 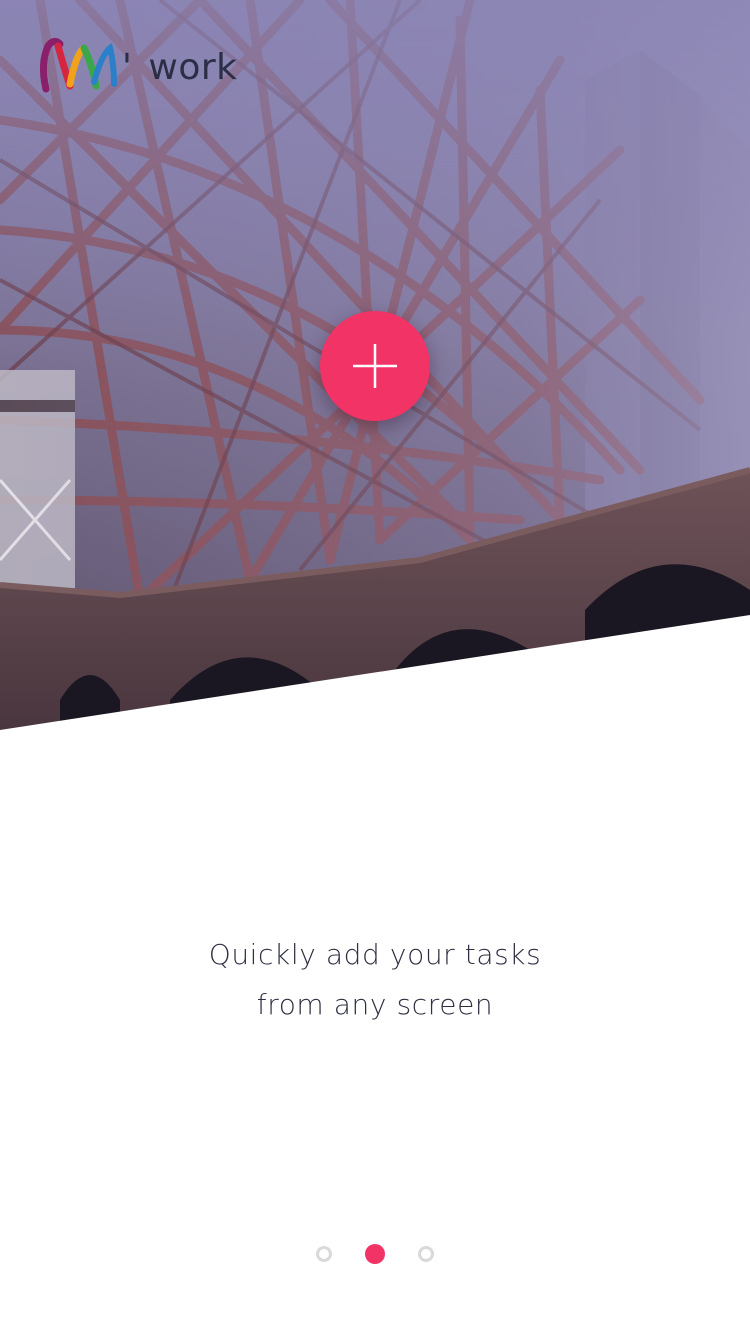 I want to click on page-indicator, so click(x=375, y=1254).